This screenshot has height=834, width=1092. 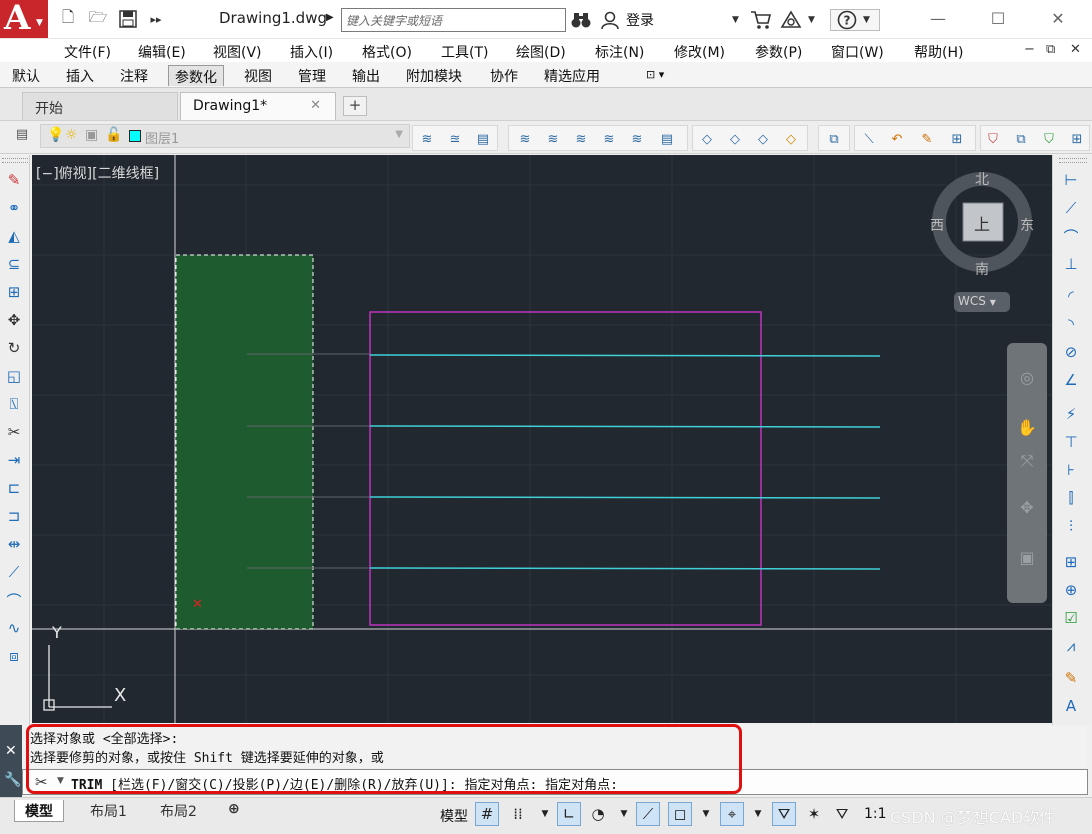 I want to click on layer-change-icon: ◇, so click(x=791, y=139).